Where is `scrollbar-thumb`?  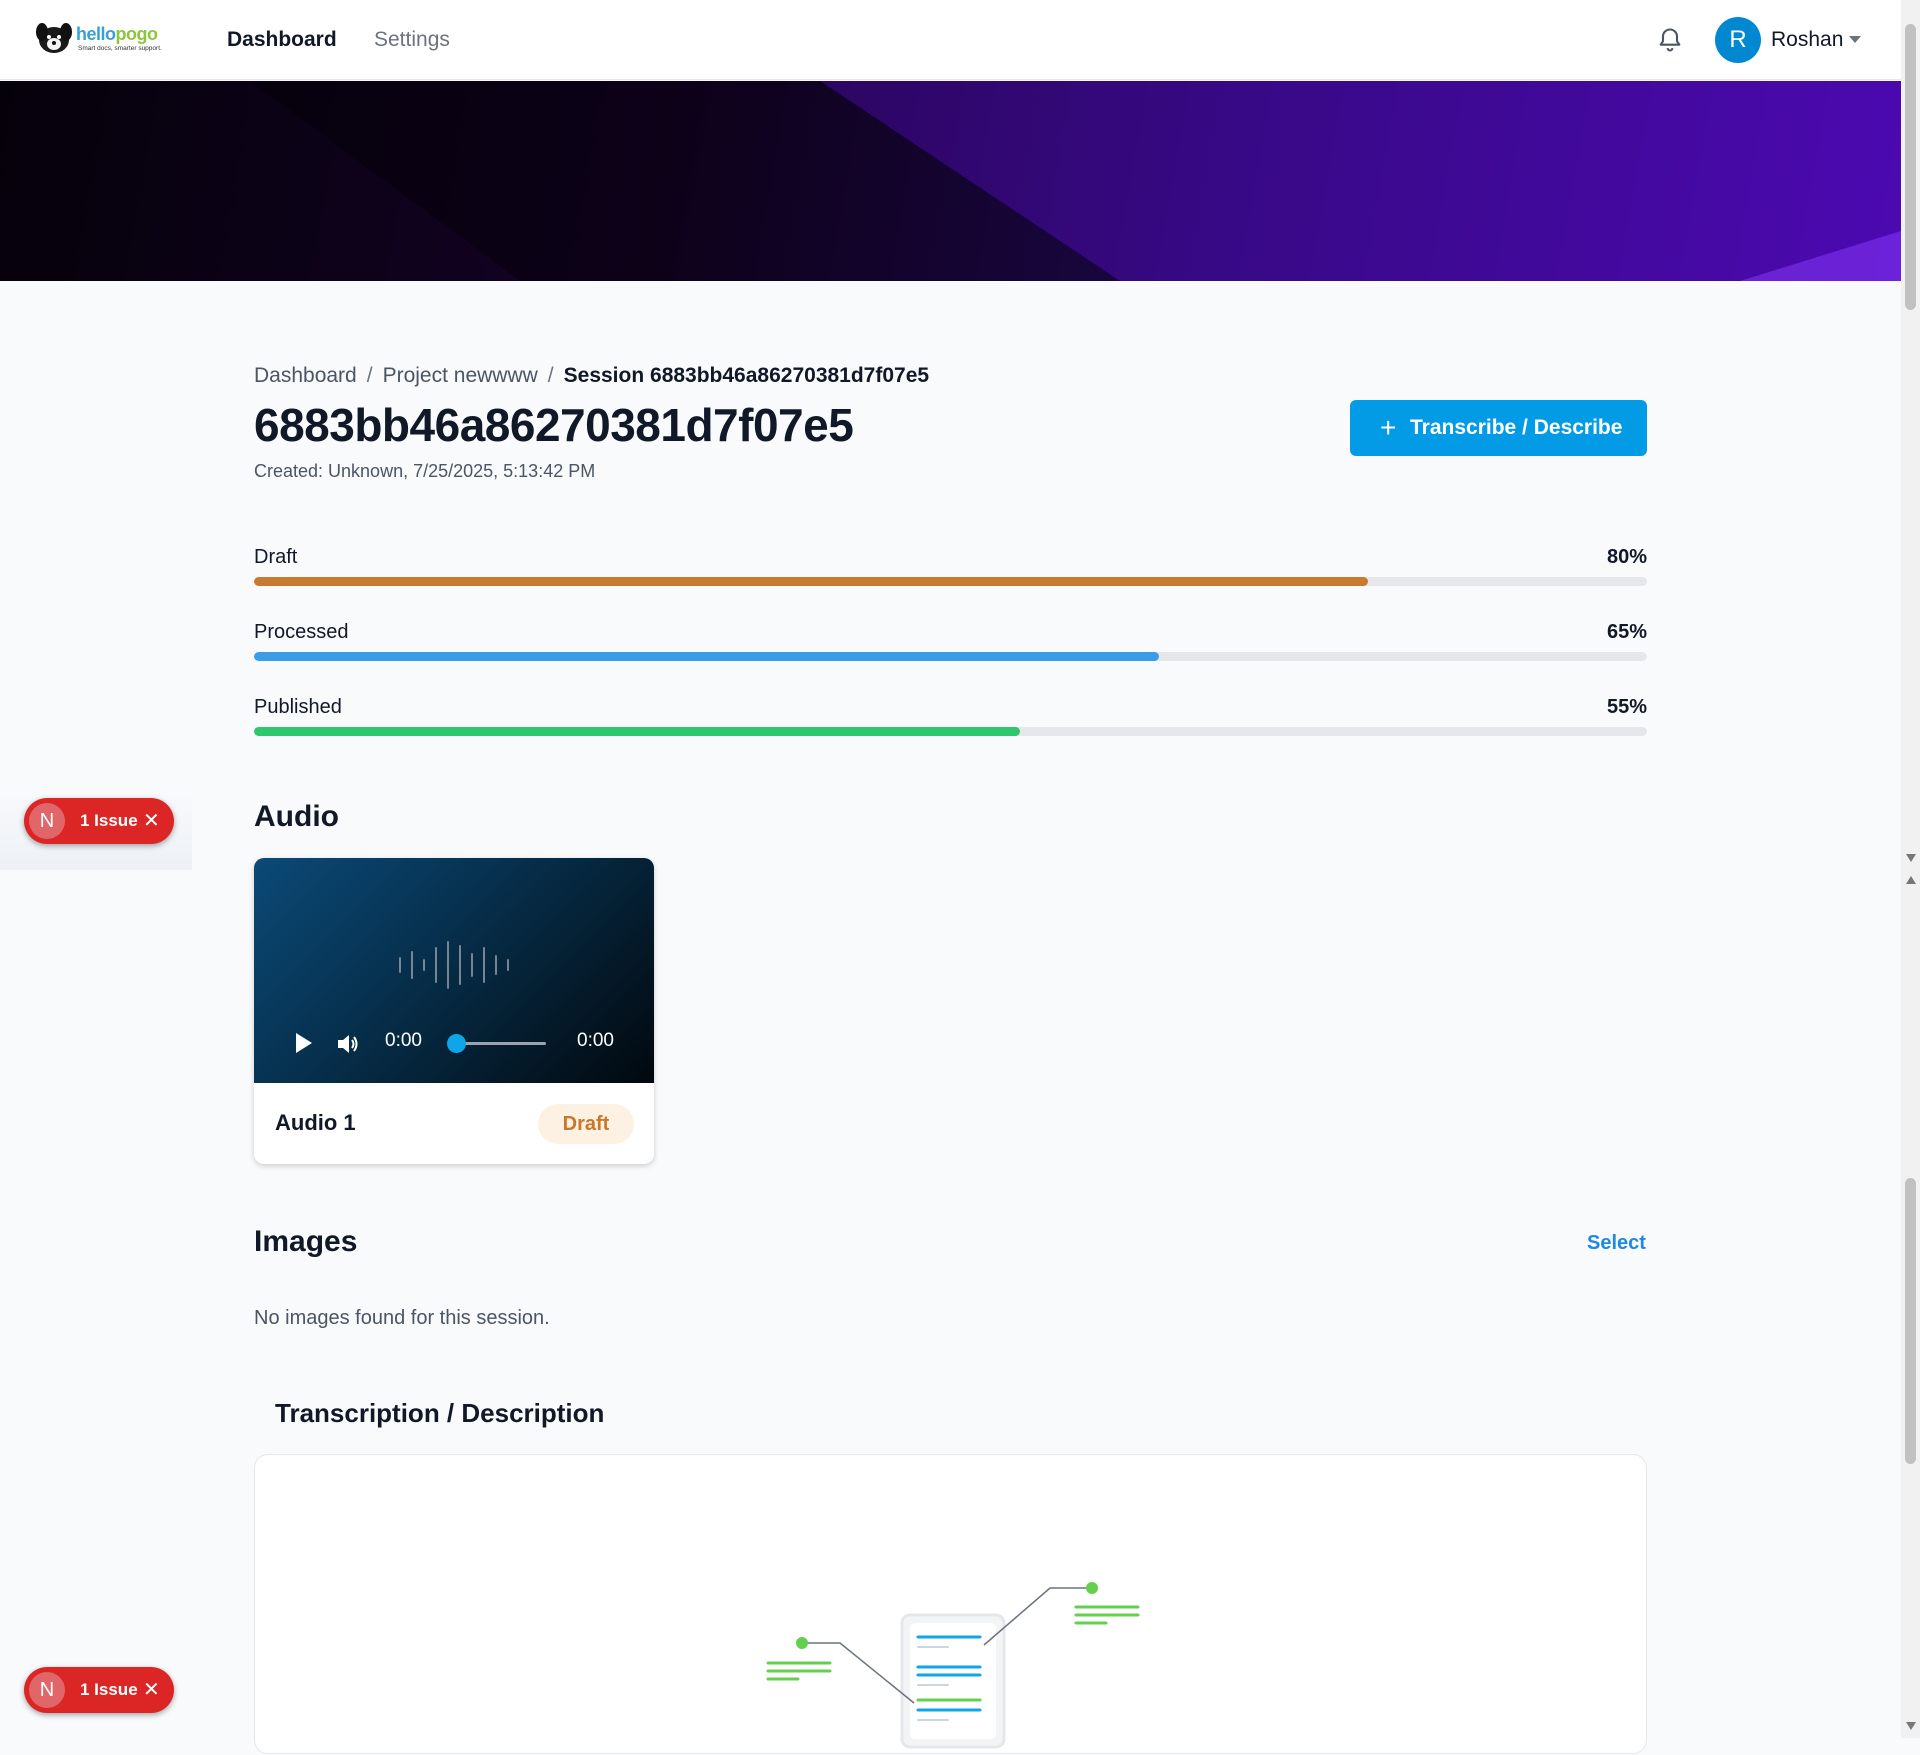
scrollbar-thumb is located at coordinates (1910, 167).